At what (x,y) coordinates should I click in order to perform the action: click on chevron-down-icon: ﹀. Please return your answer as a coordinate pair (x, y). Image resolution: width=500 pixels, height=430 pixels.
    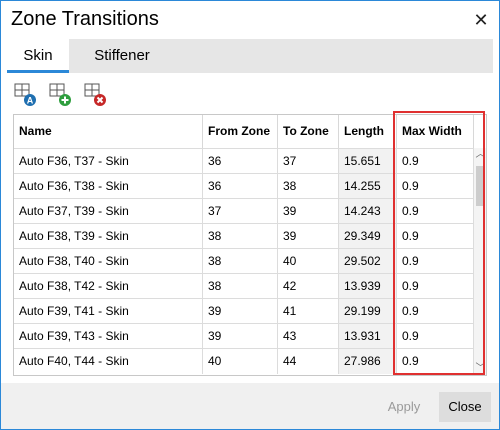
    Looking at the image, I should click on (480, 368).